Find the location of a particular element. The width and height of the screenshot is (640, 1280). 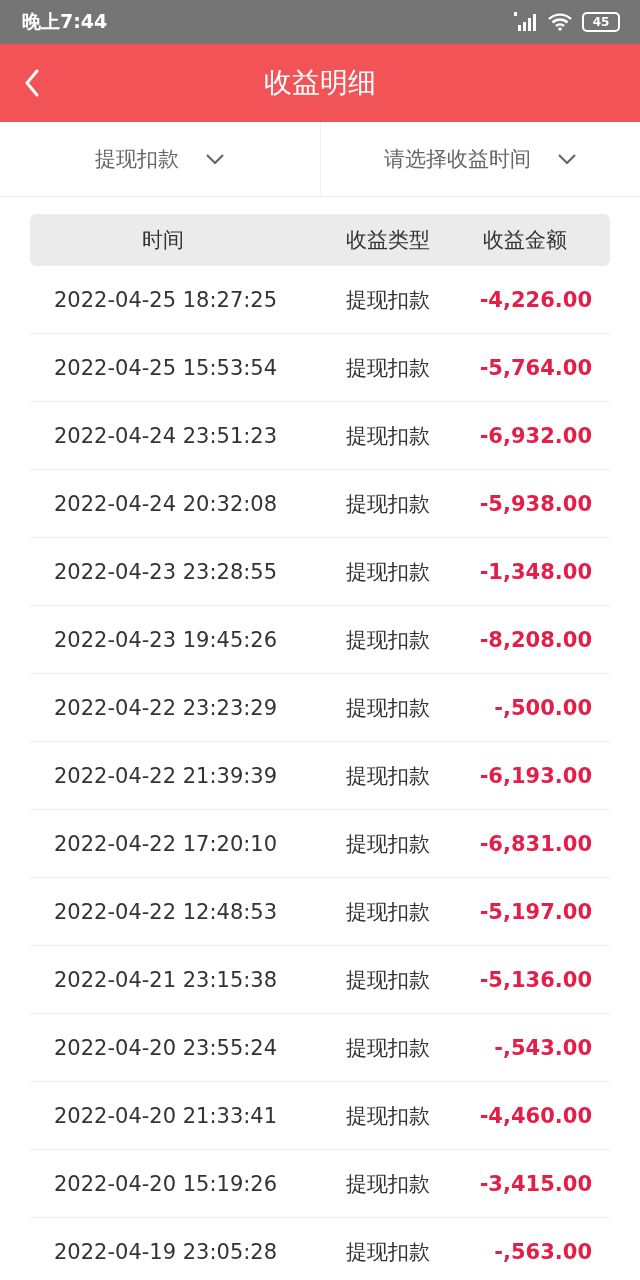

time-cell-text: 2022-04-20 15:19:26 is located at coordinates (166, 1183).